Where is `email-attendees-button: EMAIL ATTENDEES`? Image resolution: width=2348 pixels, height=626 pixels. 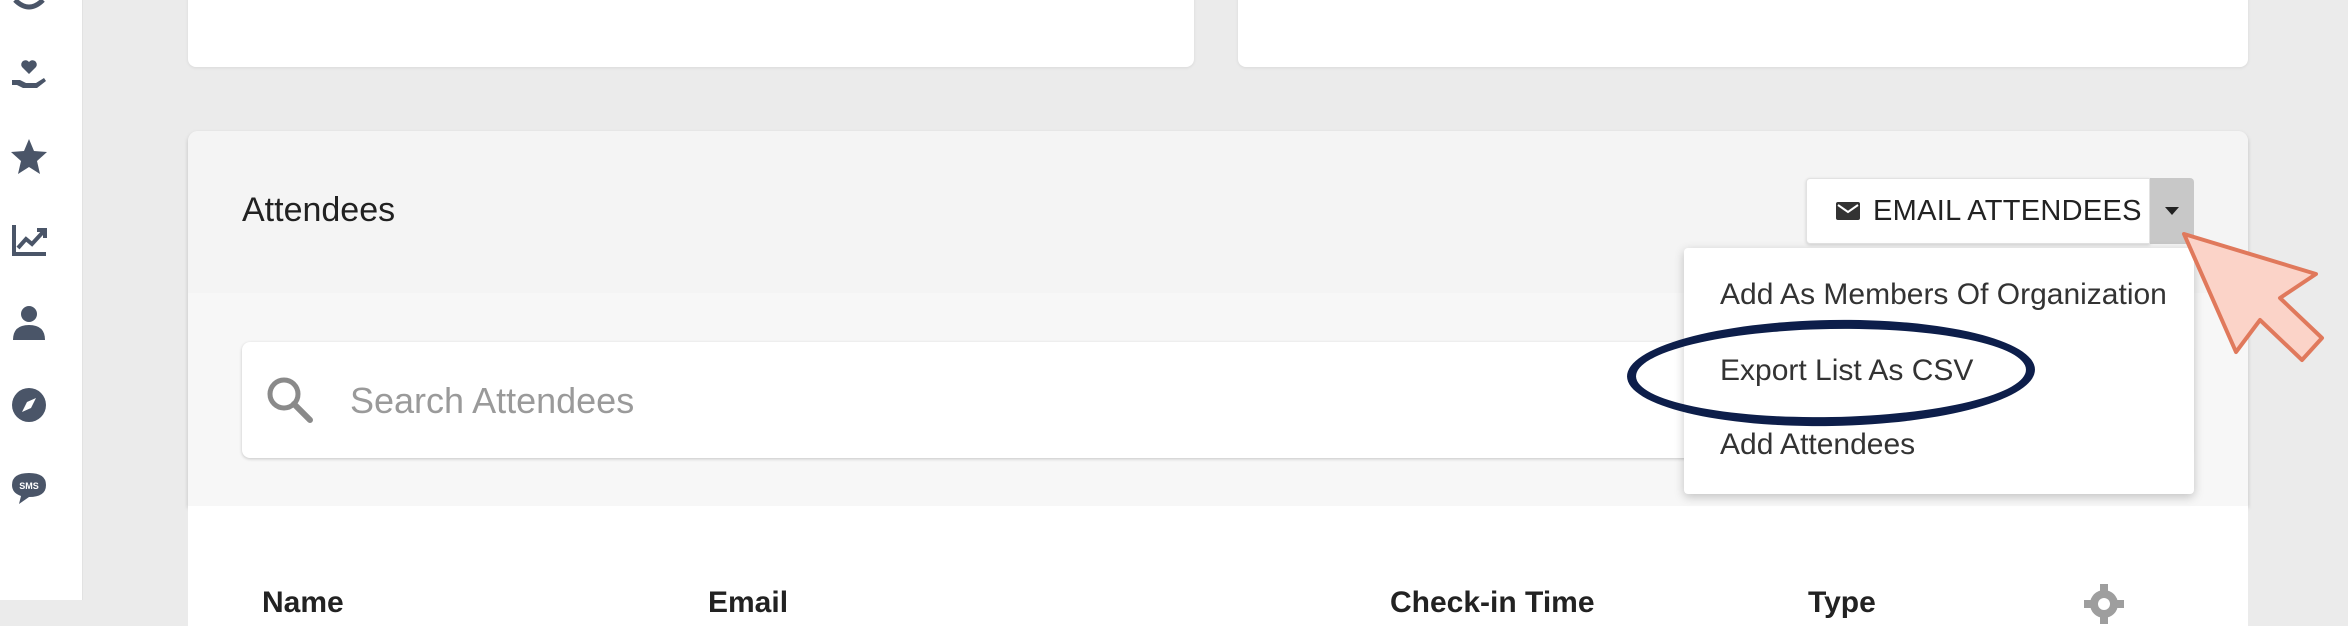 email-attendees-button: EMAIL ATTENDEES is located at coordinates (1978, 211).